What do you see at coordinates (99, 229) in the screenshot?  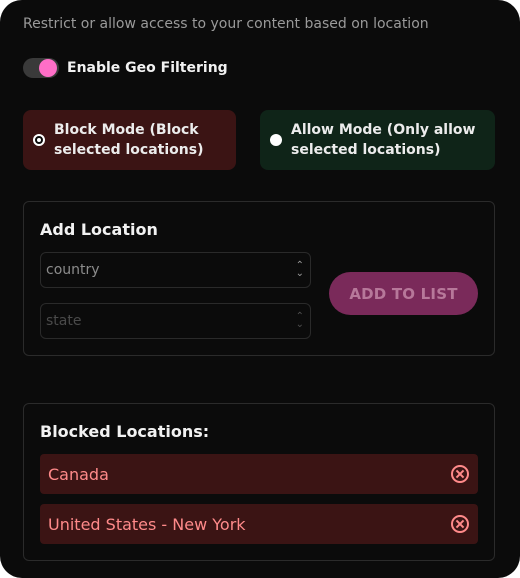 I see `add-location-title: Add Location` at bounding box center [99, 229].